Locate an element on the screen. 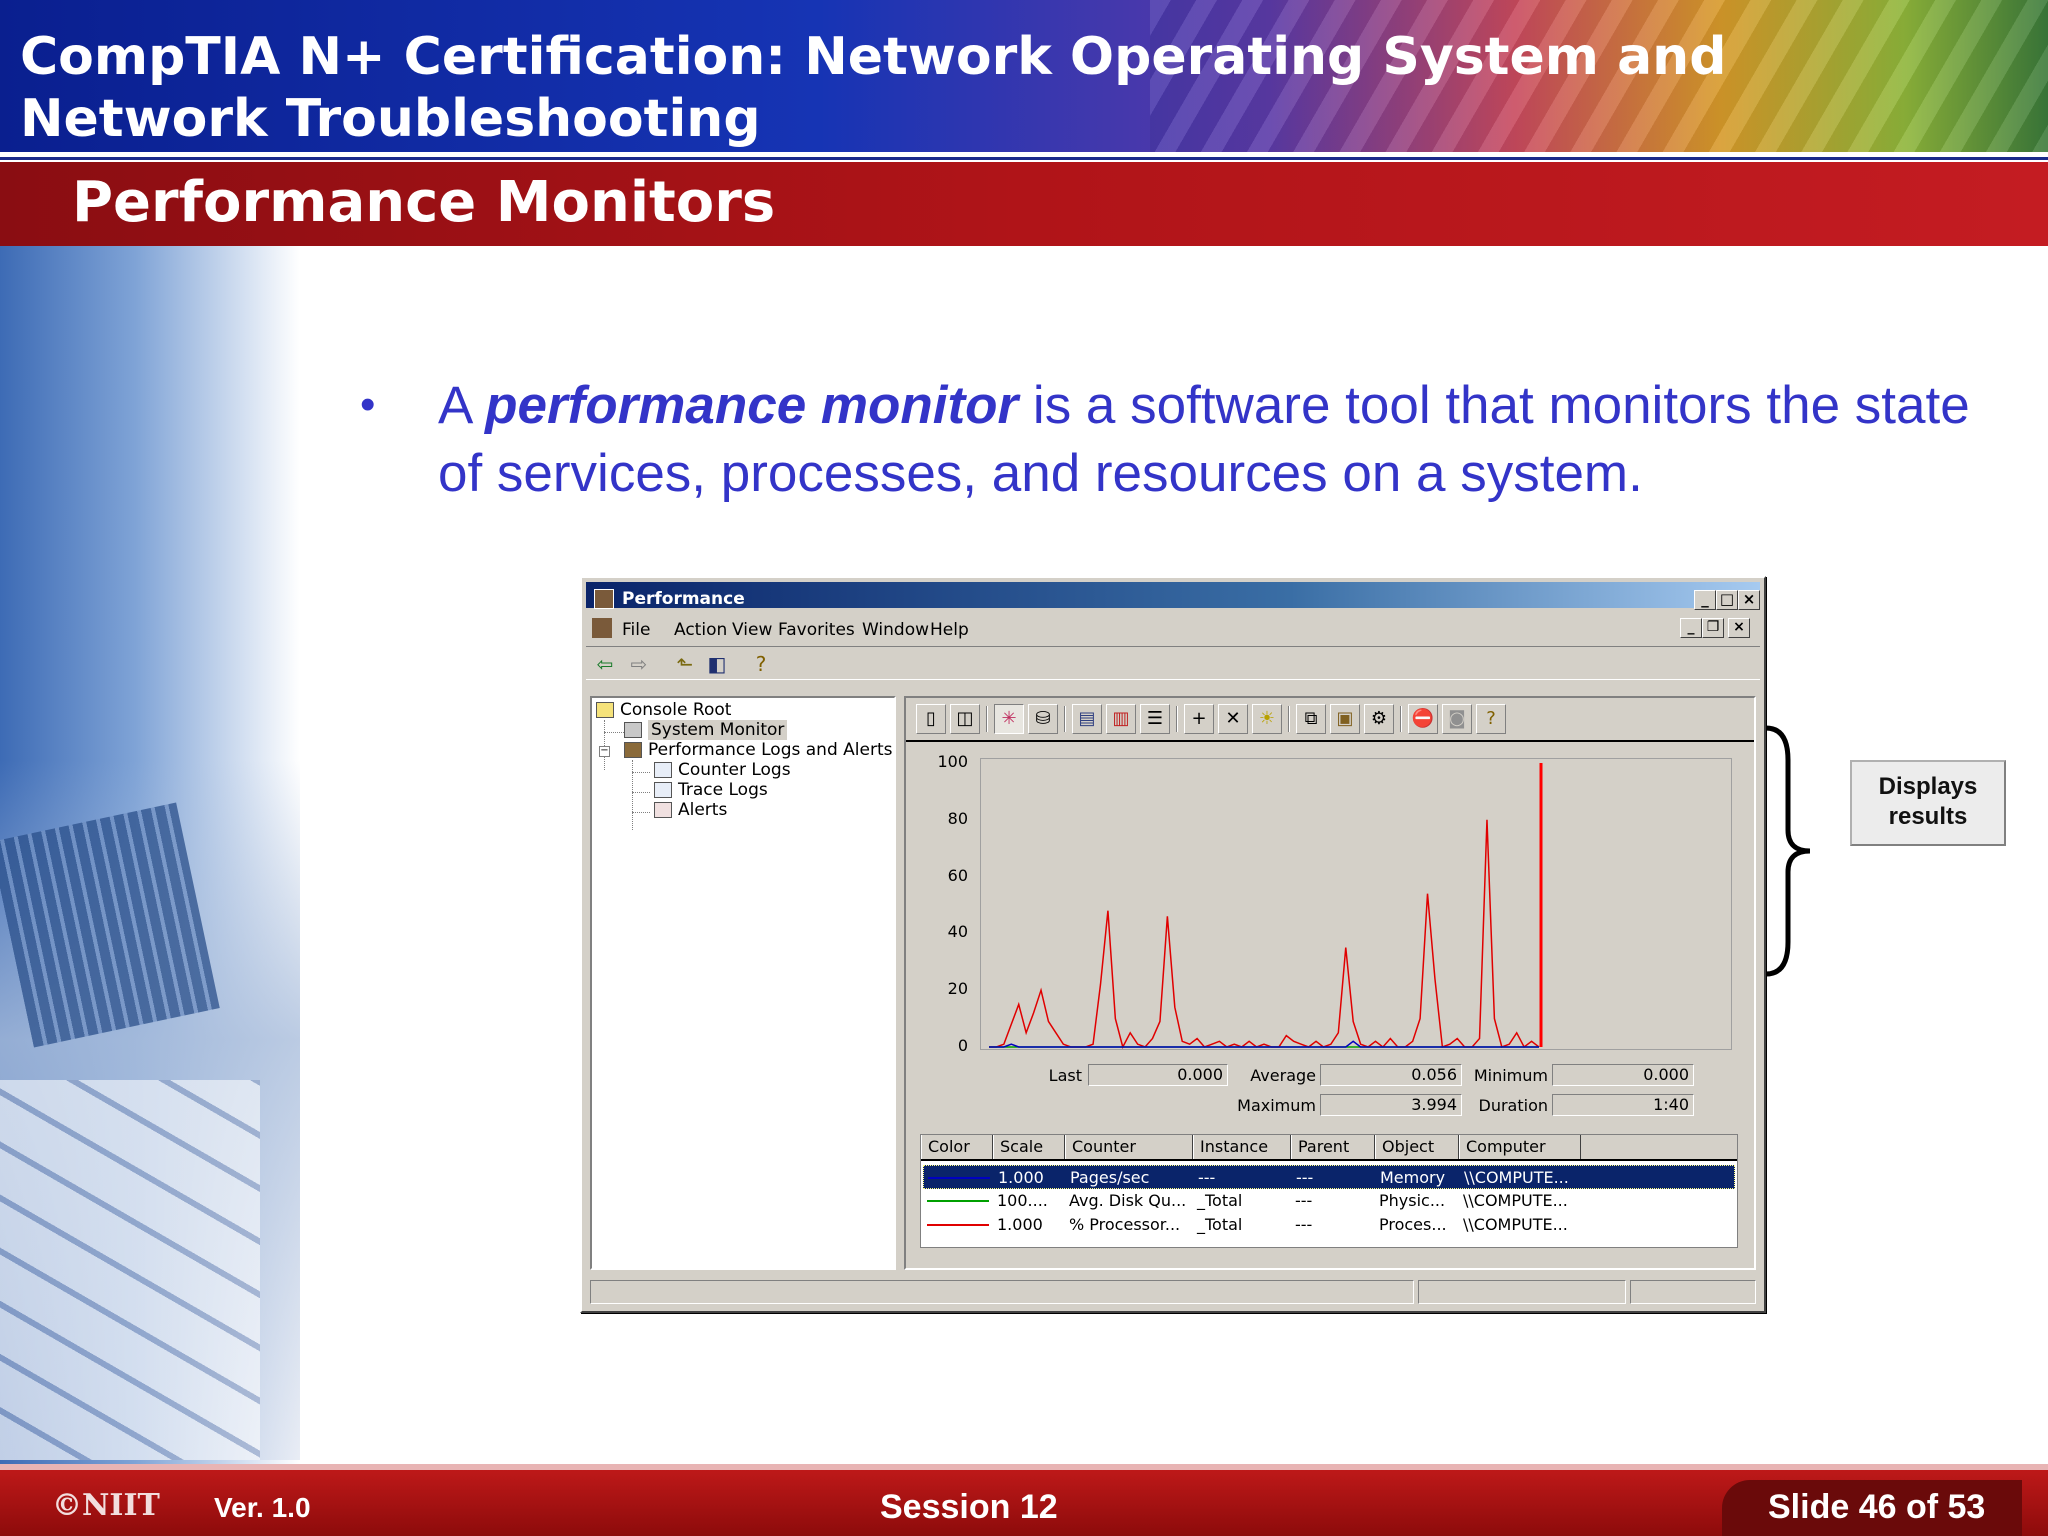 This screenshot has width=2048, height=1536. stat-duration-label: Duration is located at coordinates (1513, 1105).